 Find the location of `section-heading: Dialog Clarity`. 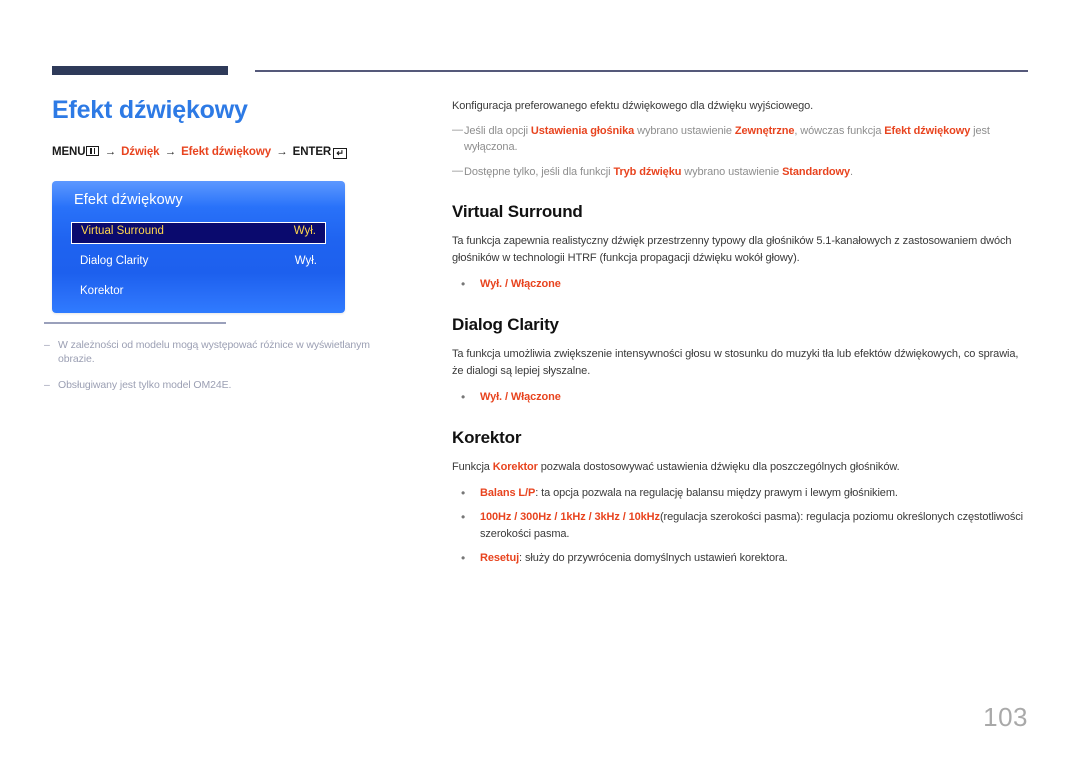

section-heading: Dialog Clarity is located at coordinates (505, 325).